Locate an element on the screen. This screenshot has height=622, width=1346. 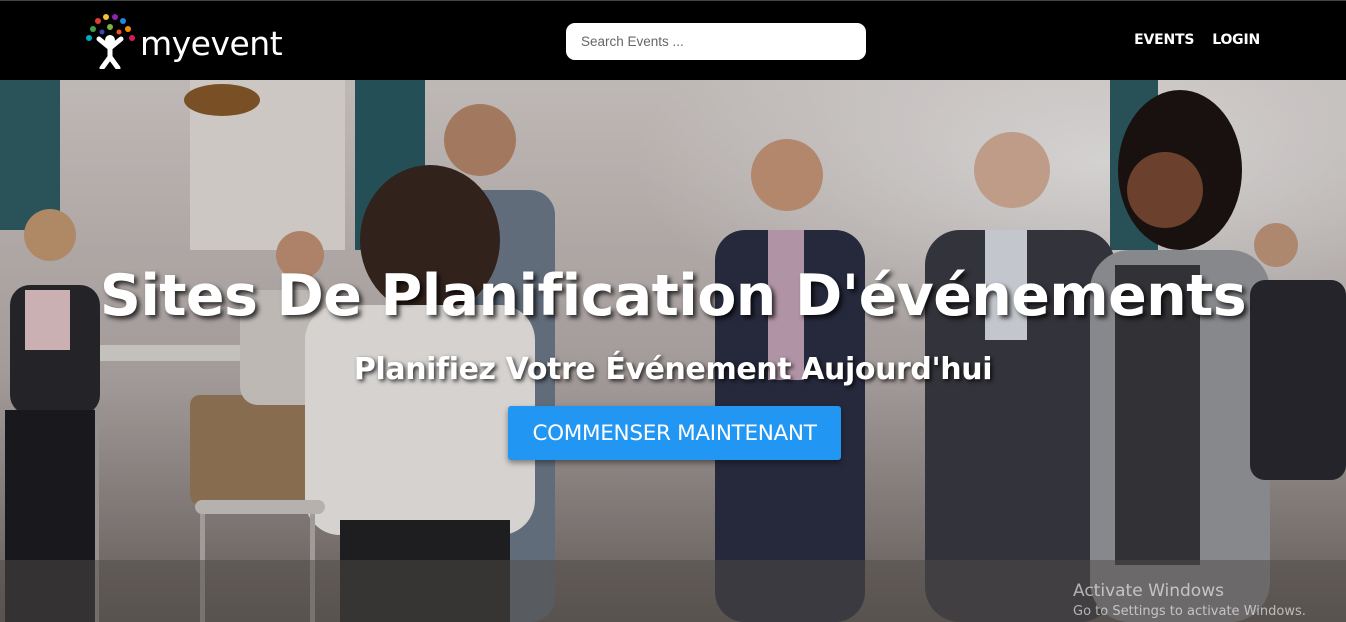
main-nav: EVENTS LOGIN is located at coordinates (1197, 40).